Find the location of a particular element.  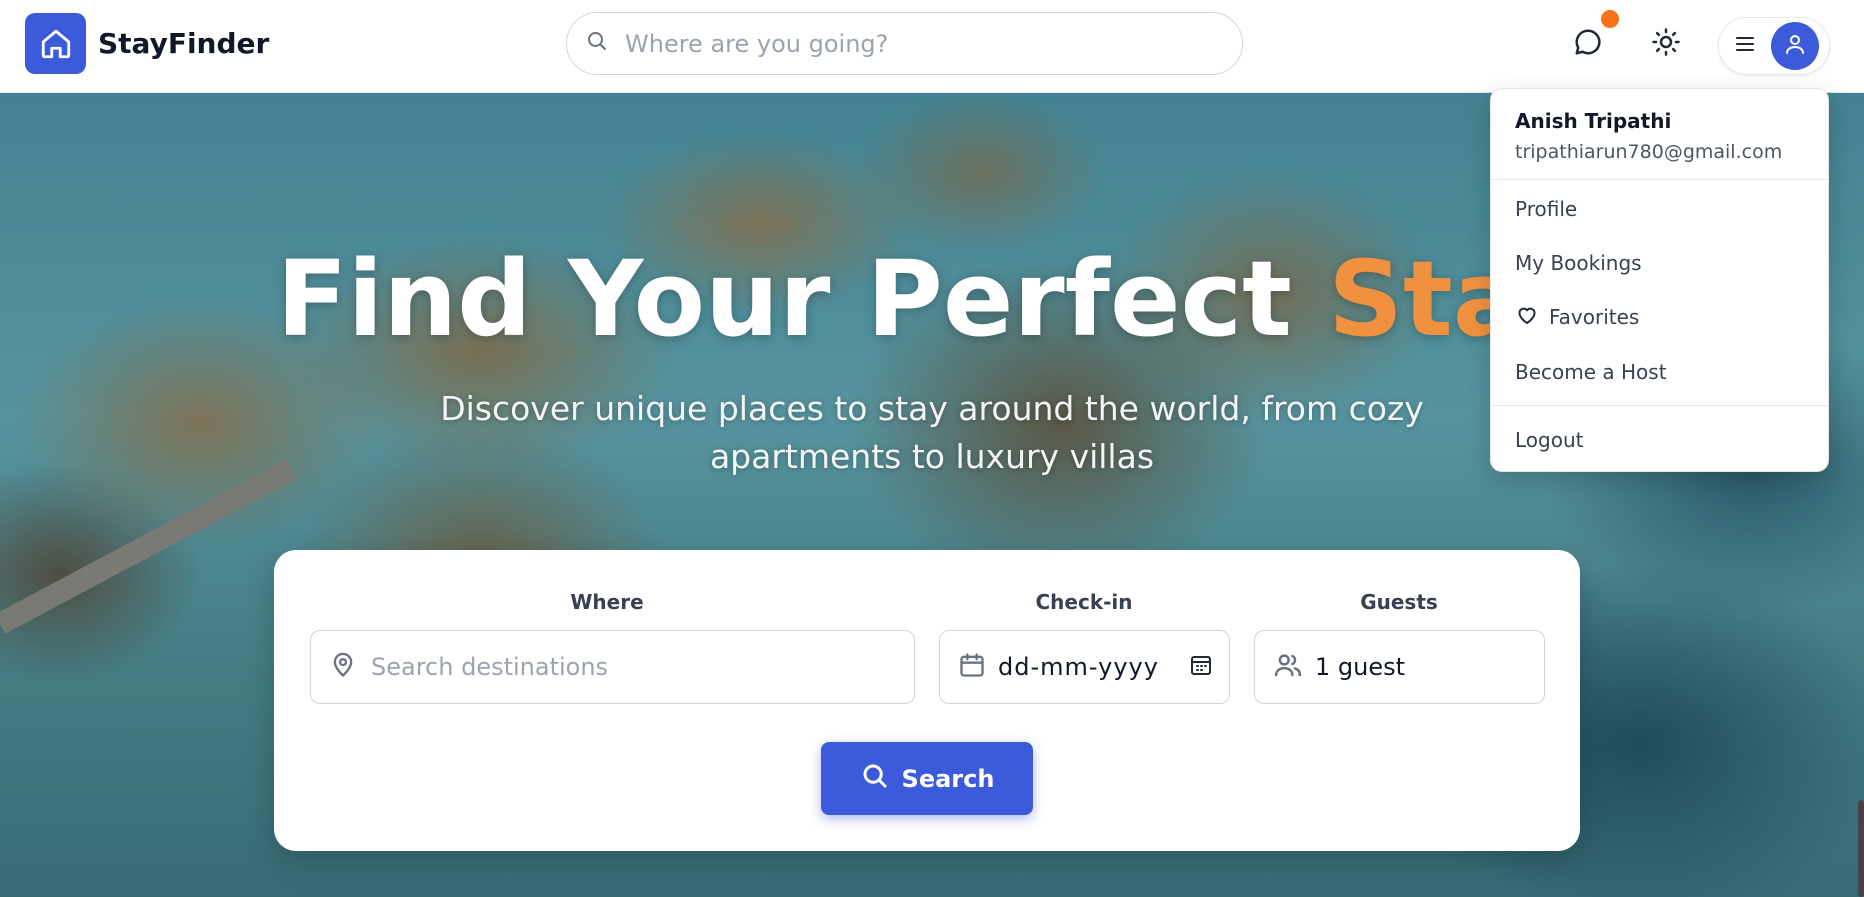

user-name: Anish Tripathi is located at coordinates (1593, 121).